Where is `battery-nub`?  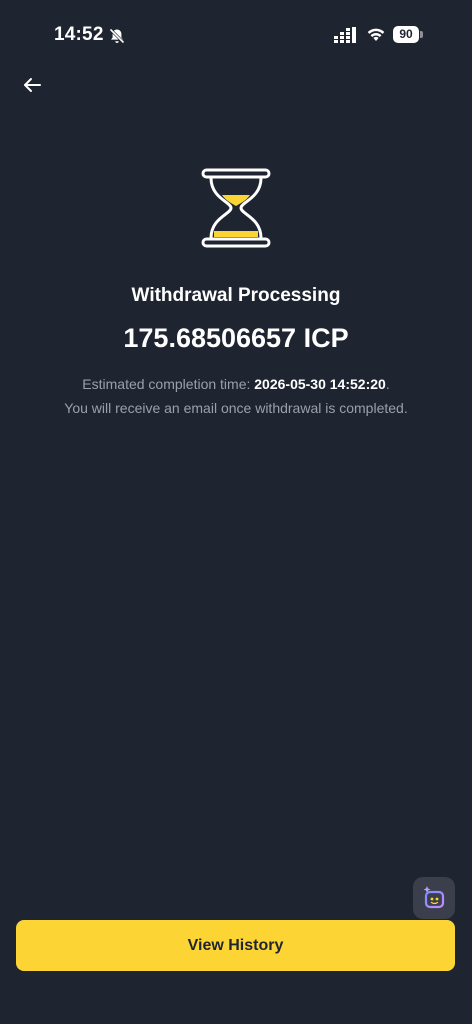 battery-nub is located at coordinates (421, 34).